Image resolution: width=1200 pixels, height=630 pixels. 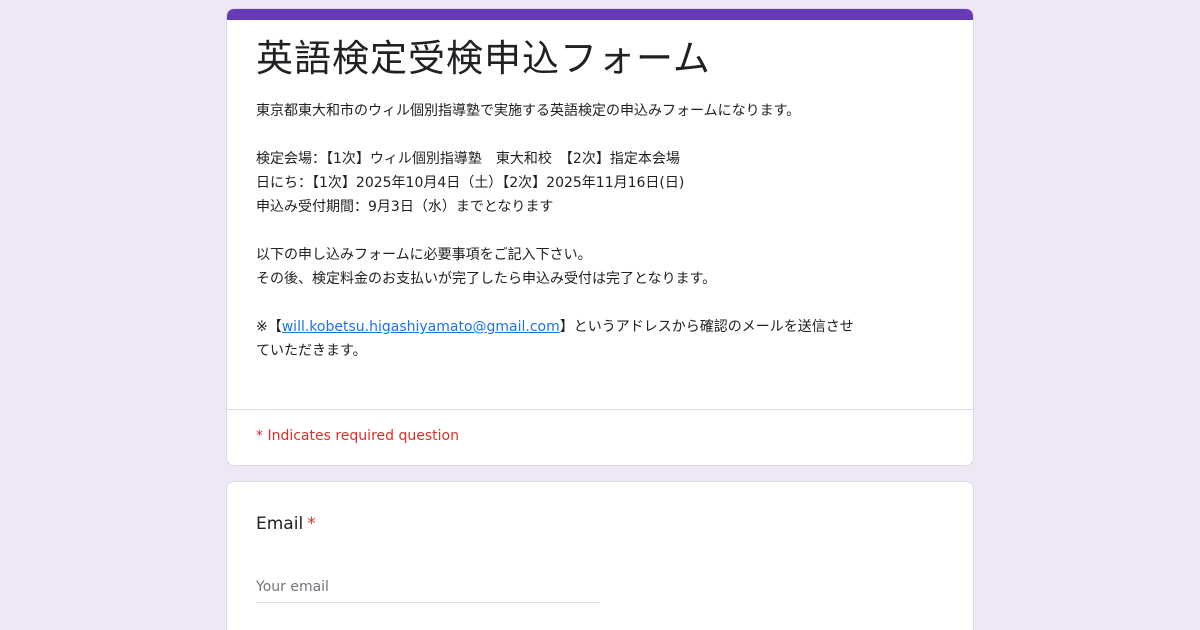 I want to click on form-title: 英語検定受検申込フォーム, so click(x=483, y=58).